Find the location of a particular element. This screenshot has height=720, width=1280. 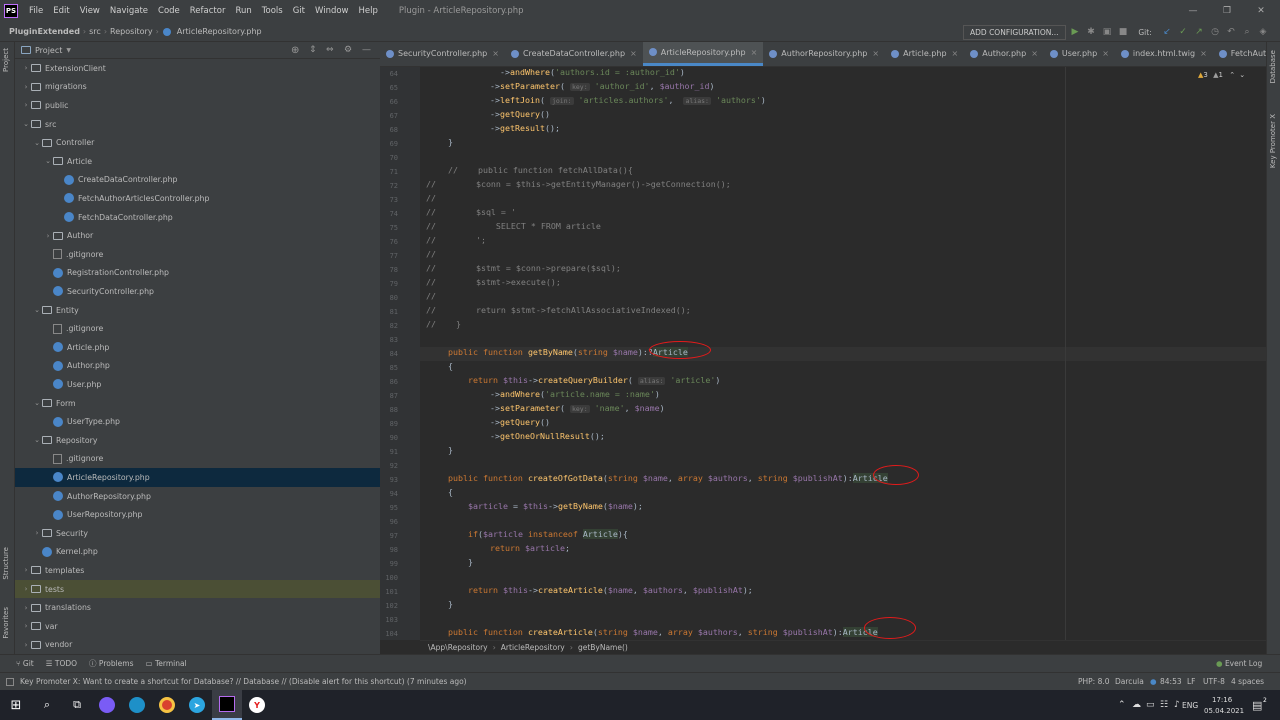

close-button: ✕ is located at coordinates (1261, 11).